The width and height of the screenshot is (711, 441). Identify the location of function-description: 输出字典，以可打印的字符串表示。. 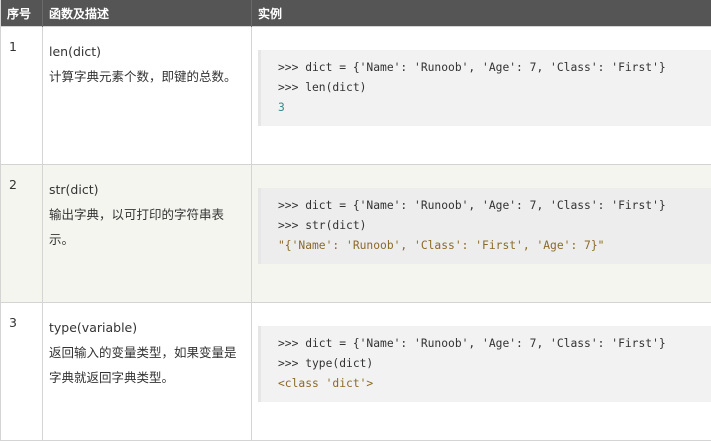
(136, 227).